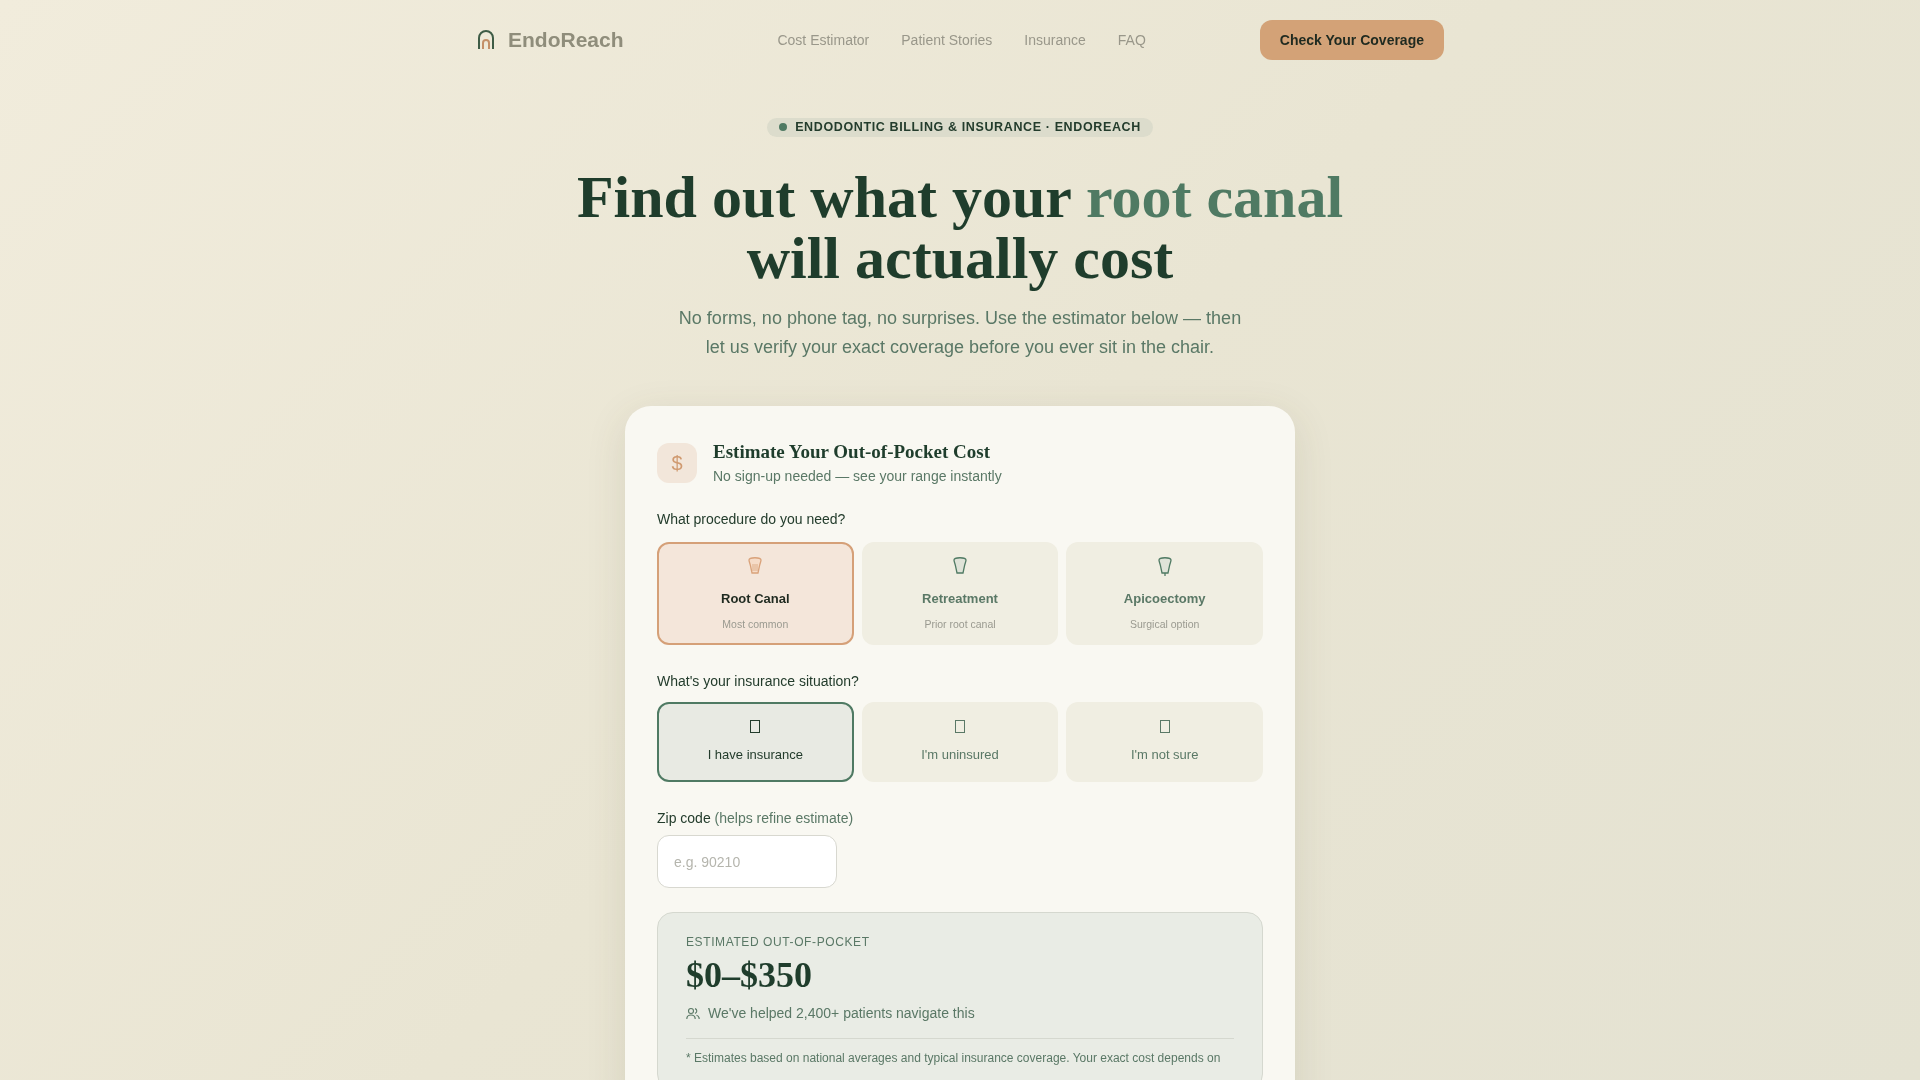 The height and width of the screenshot is (1080, 1920). Describe the element at coordinates (566, 40) in the screenshot. I see `brand-name: EndoReach` at that location.